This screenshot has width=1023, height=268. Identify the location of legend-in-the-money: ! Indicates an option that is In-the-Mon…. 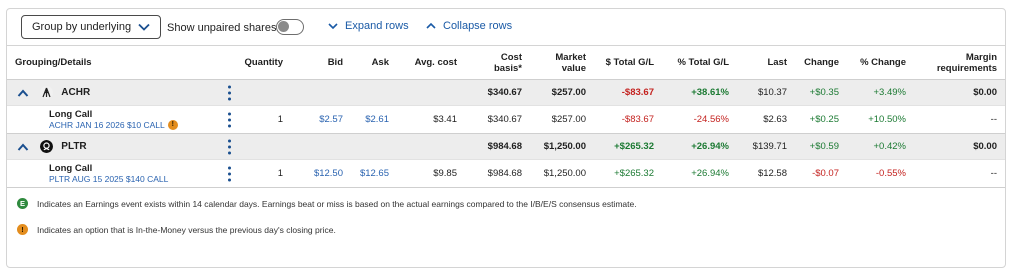
(176, 229).